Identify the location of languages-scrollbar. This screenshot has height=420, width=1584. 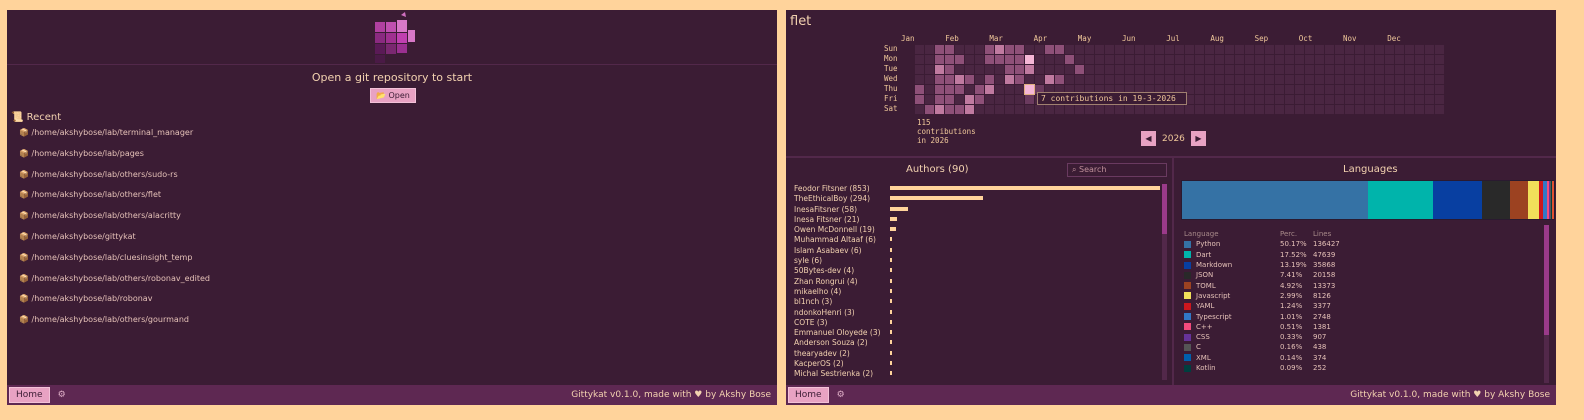
(1546, 304).